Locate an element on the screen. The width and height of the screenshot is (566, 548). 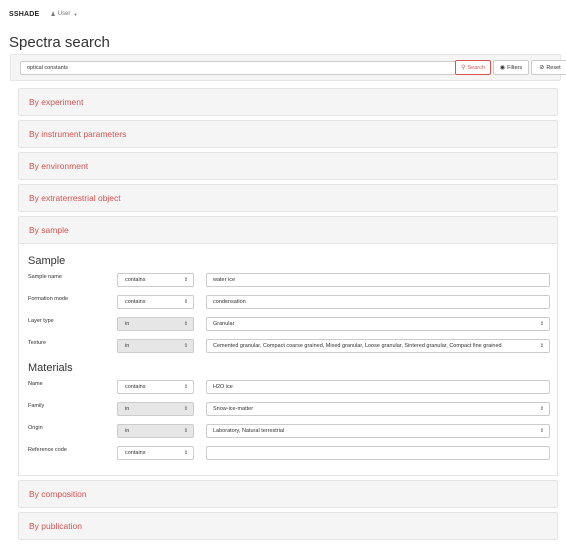
input-value: Granular is located at coordinates (224, 324).